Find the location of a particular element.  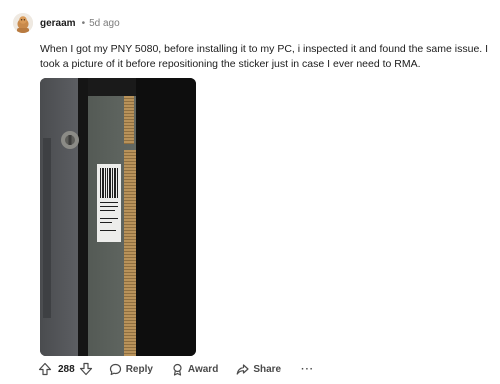

upvote-button is located at coordinates (45, 369).